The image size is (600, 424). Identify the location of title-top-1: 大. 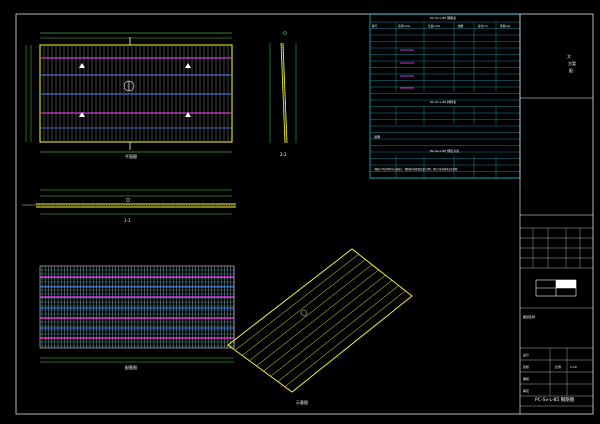
(569, 56).